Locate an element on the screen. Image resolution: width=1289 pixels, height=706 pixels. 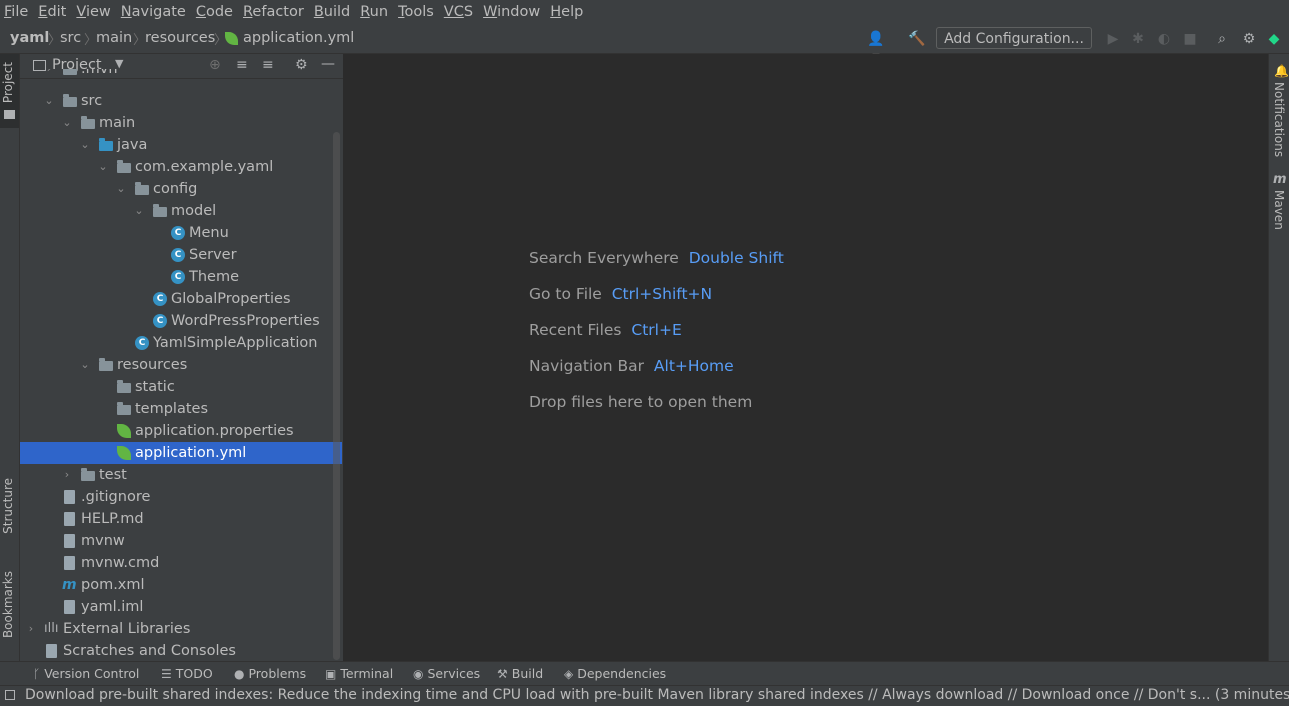
run-icon: ▶ is located at coordinates (1113, 39).